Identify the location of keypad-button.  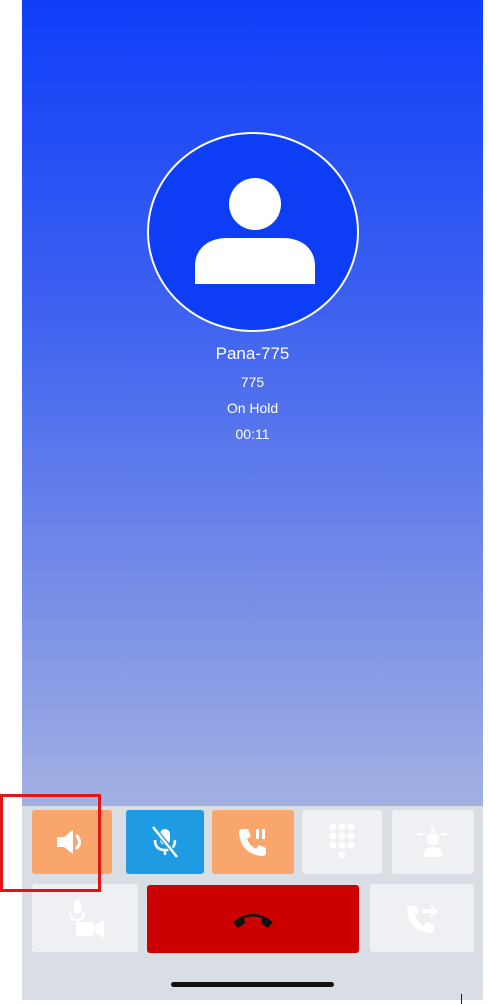
(342, 842).